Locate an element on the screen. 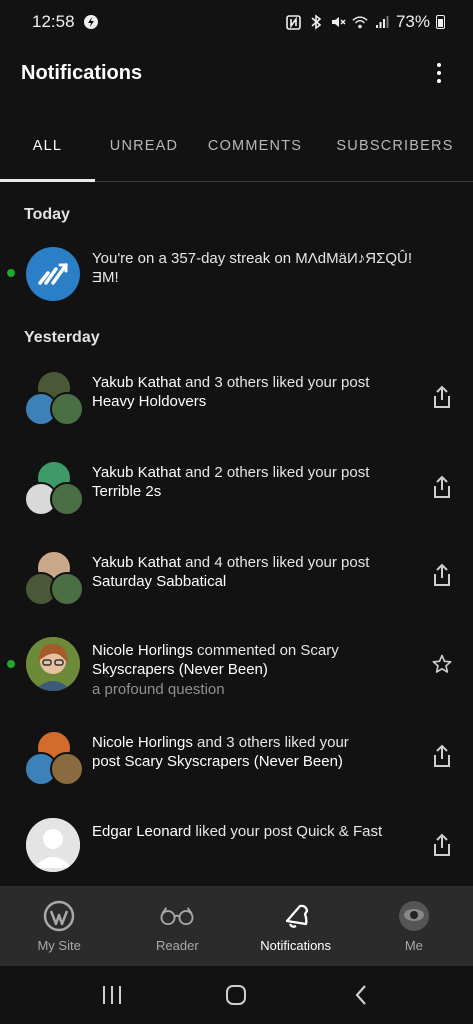  nav-label: Notifications is located at coordinates (296, 945).